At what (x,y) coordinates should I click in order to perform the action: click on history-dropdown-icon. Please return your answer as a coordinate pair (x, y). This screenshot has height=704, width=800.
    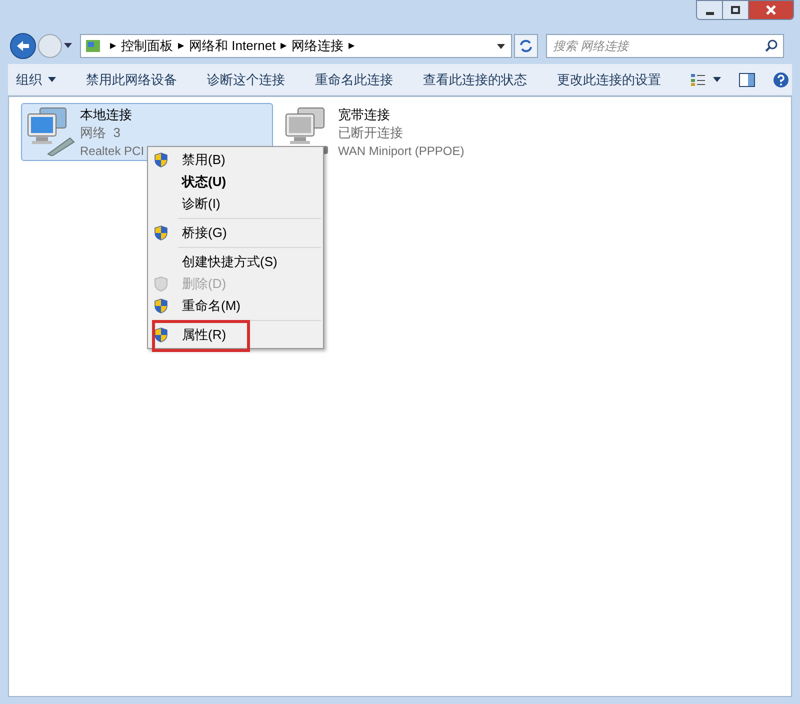
    Looking at the image, I should click on (68, 46).